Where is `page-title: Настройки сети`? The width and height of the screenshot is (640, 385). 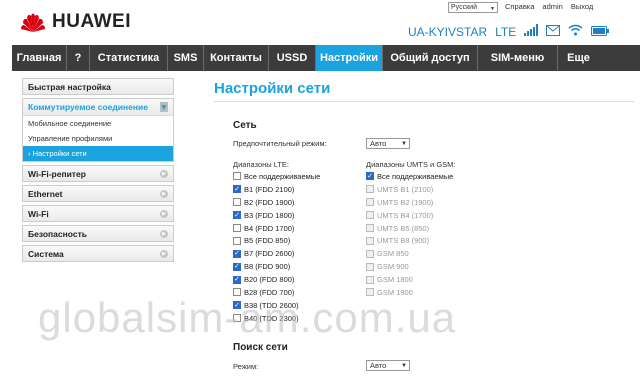
page-title: Настройки сети is located at coordinates (272, 88).